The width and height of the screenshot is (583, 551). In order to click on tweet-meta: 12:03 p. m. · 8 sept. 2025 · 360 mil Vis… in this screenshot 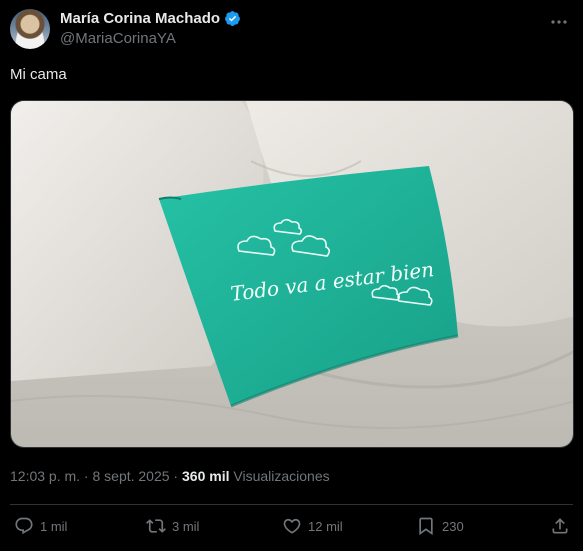, I will do `click(170, 476)`.